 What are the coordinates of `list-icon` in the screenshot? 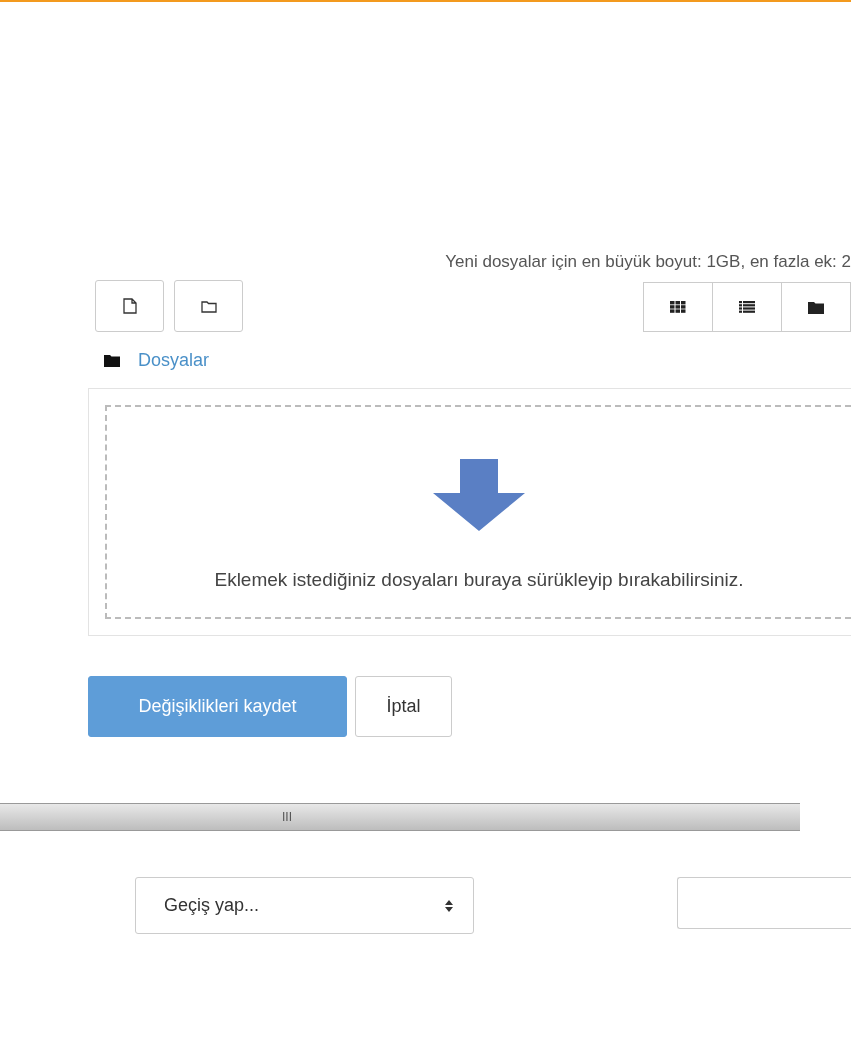 It's located at (747, 307).